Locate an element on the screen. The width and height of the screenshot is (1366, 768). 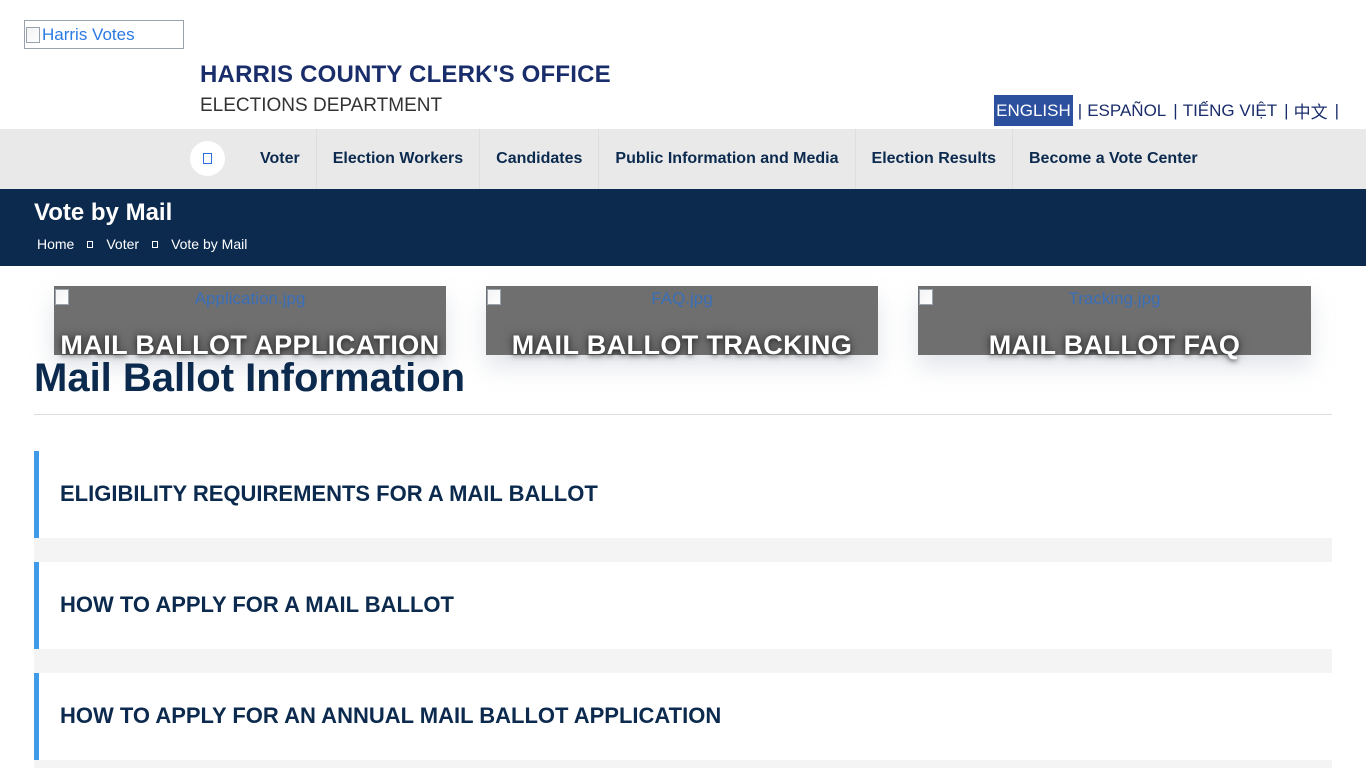
breadcrumb-voter: Voter is located at coordinates (122, 244).